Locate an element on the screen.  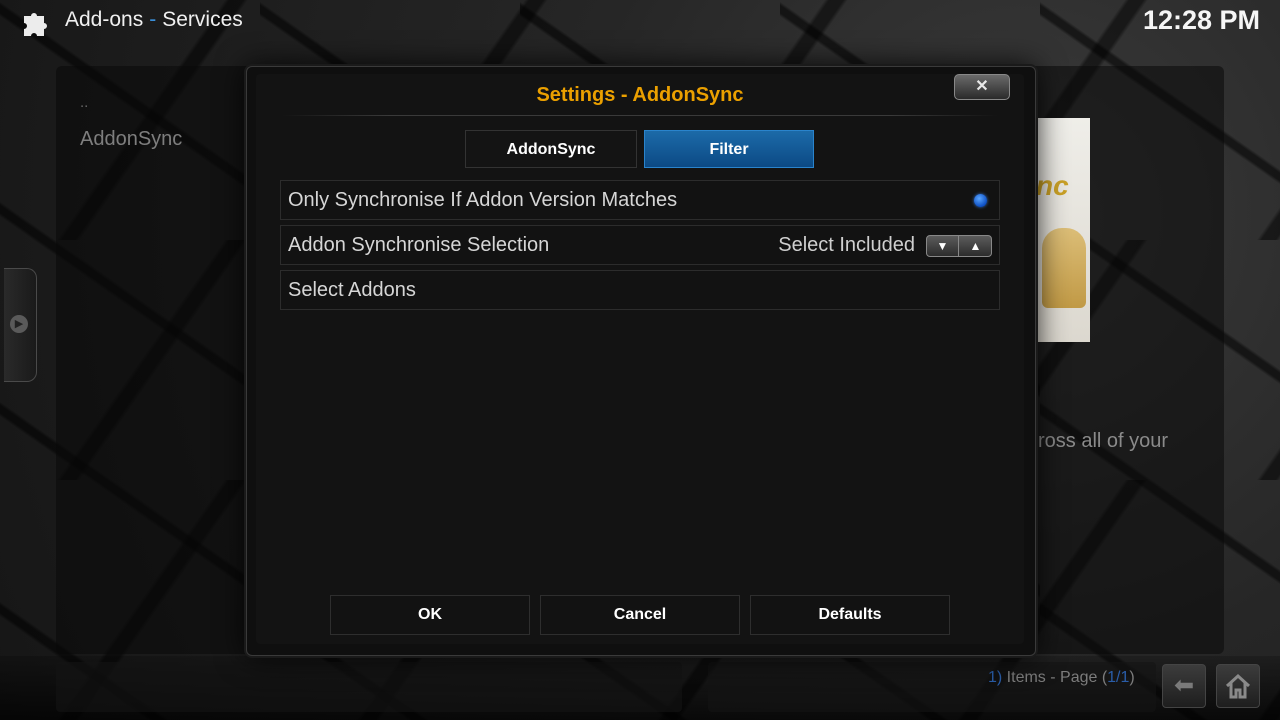
ok-button: OK is located at coordinates (430, 615).